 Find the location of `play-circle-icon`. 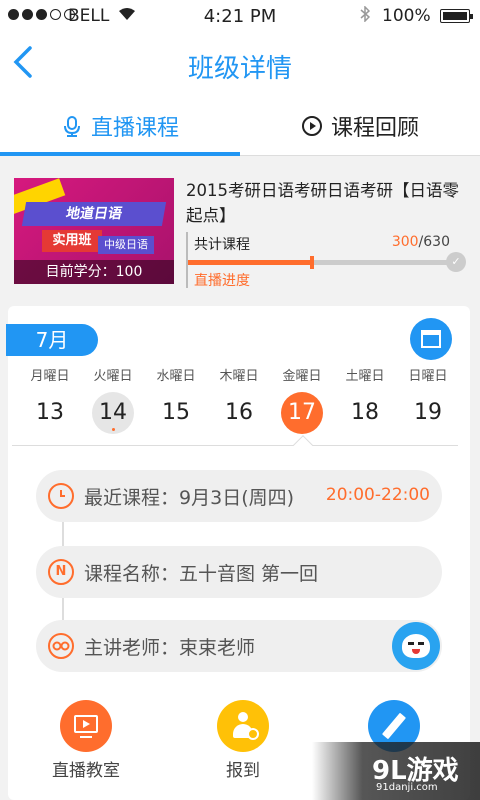

play-circle-icon is located at coordinates (312, 126).